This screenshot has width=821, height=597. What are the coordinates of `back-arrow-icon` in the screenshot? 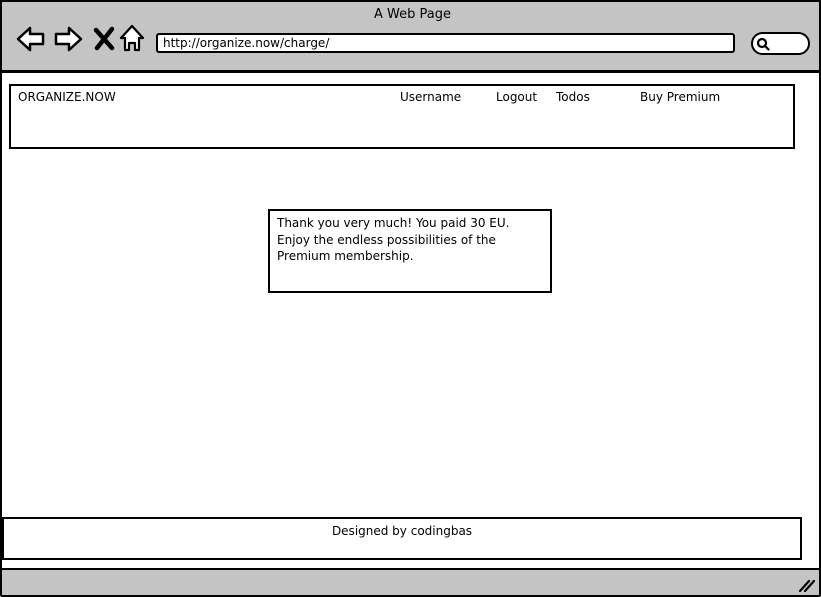 It's located at (30, 39).